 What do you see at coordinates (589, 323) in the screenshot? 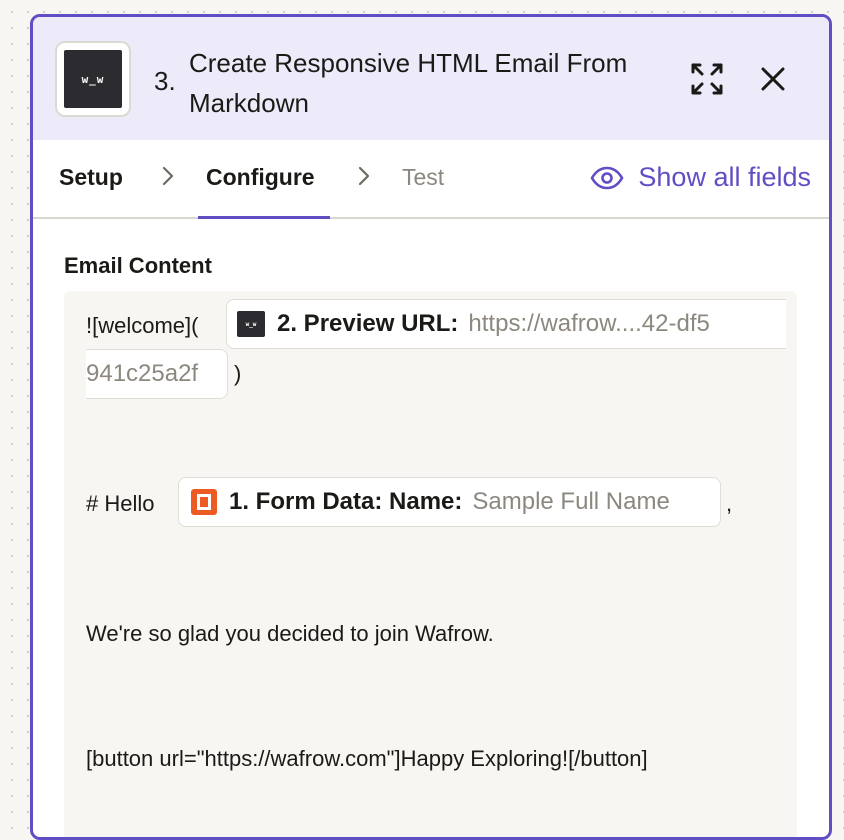
I see `preview-url-value: https://wafrow....42-df5` at bounding box center [589, 323].